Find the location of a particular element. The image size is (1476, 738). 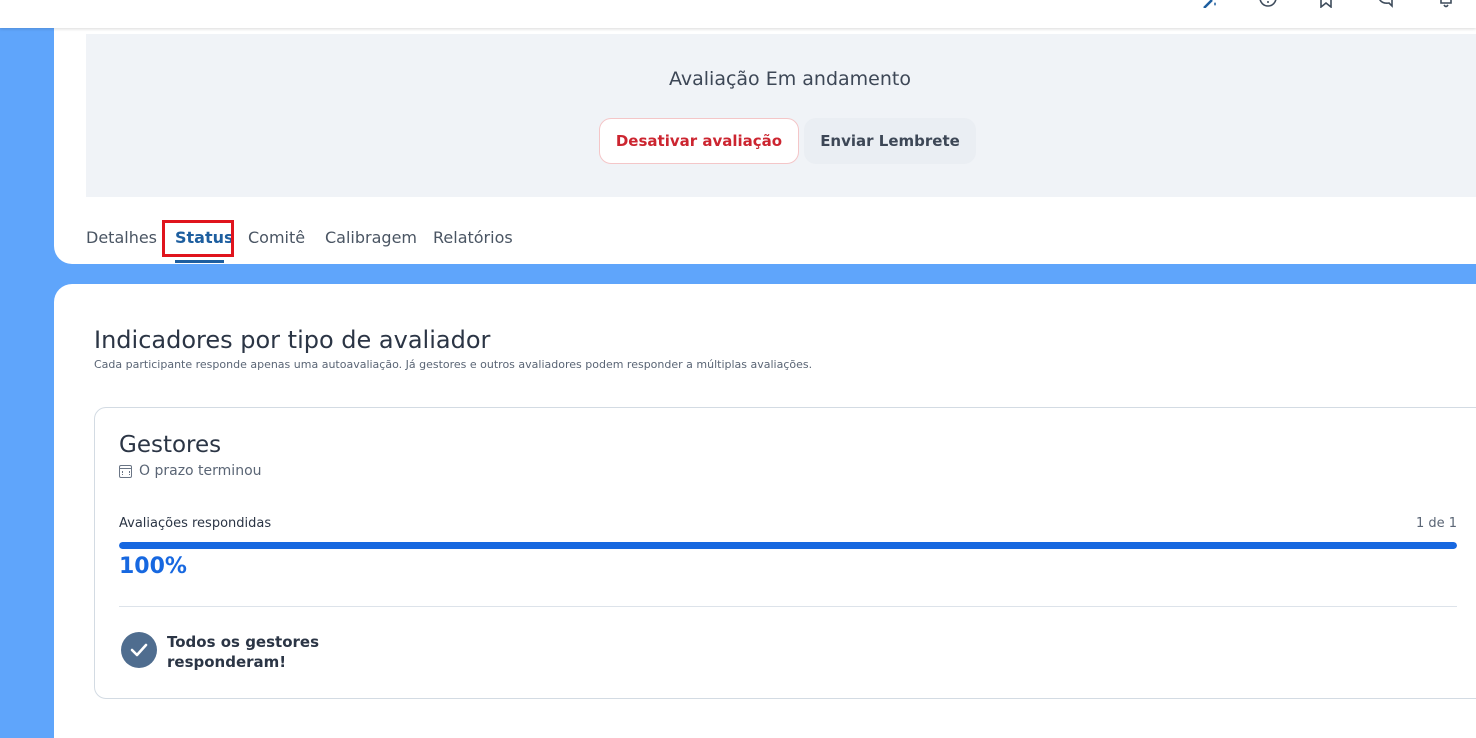

active-tab-indicator is located at coordinates (199, 261).